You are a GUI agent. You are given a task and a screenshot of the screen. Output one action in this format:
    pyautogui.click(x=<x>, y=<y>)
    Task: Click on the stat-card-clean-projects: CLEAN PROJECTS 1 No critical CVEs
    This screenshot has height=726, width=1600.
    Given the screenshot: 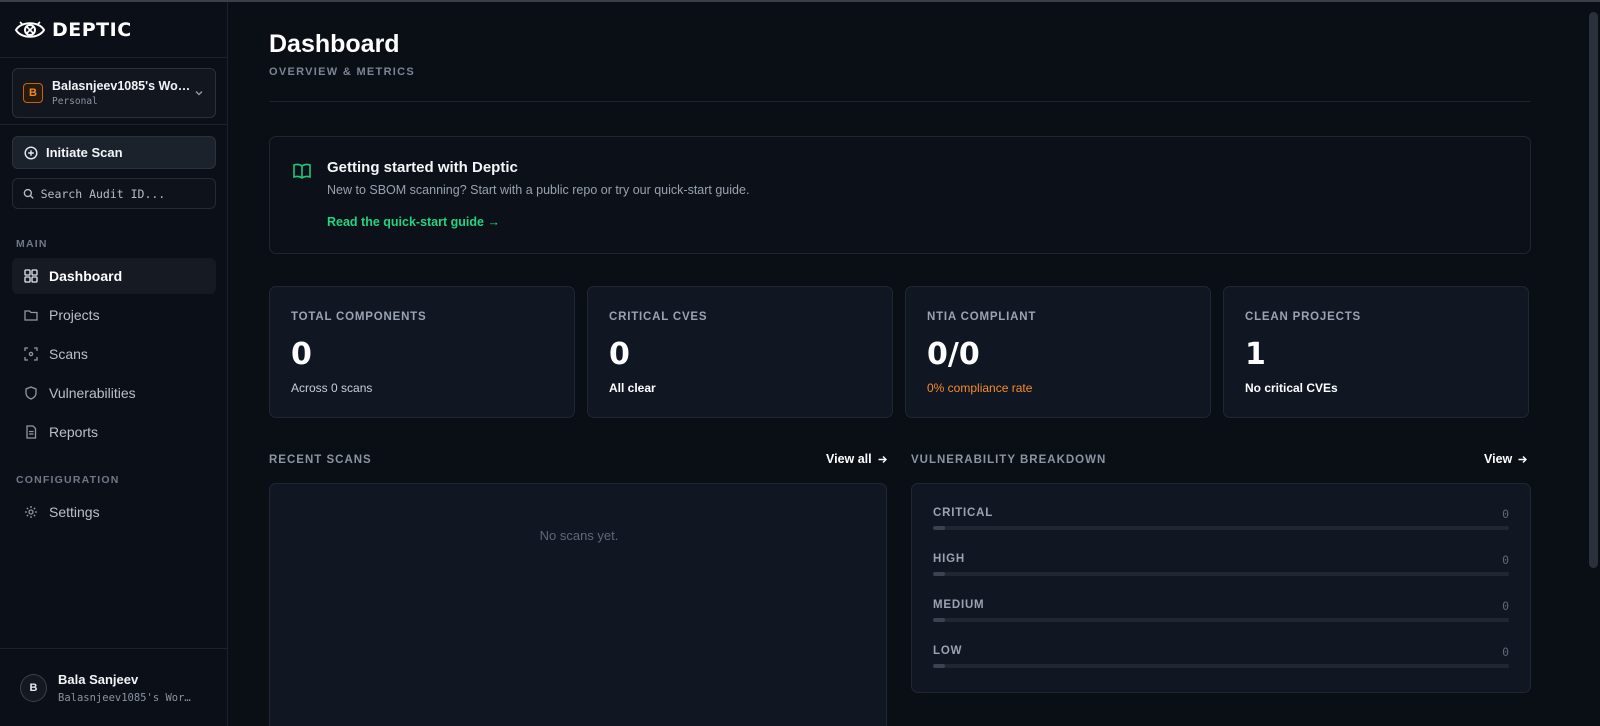 What is the action you would take?
    pyautogui.click(x=1376, y=352)
    